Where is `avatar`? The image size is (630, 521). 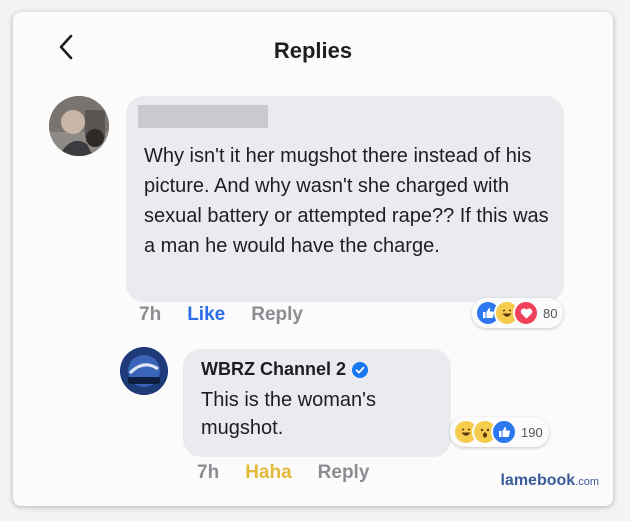 avatar is located at coordinates (79, 126).